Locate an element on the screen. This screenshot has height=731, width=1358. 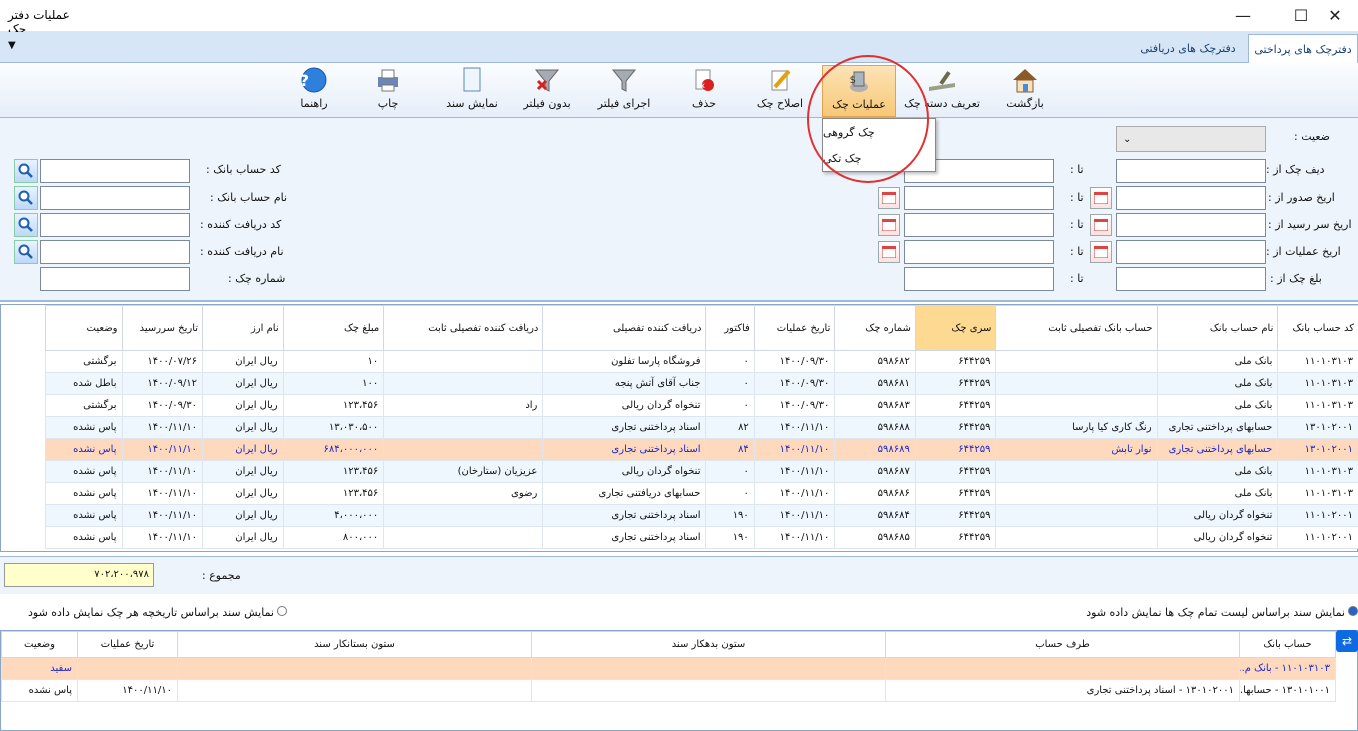
check-number-input is located at coordinates (115, 279).